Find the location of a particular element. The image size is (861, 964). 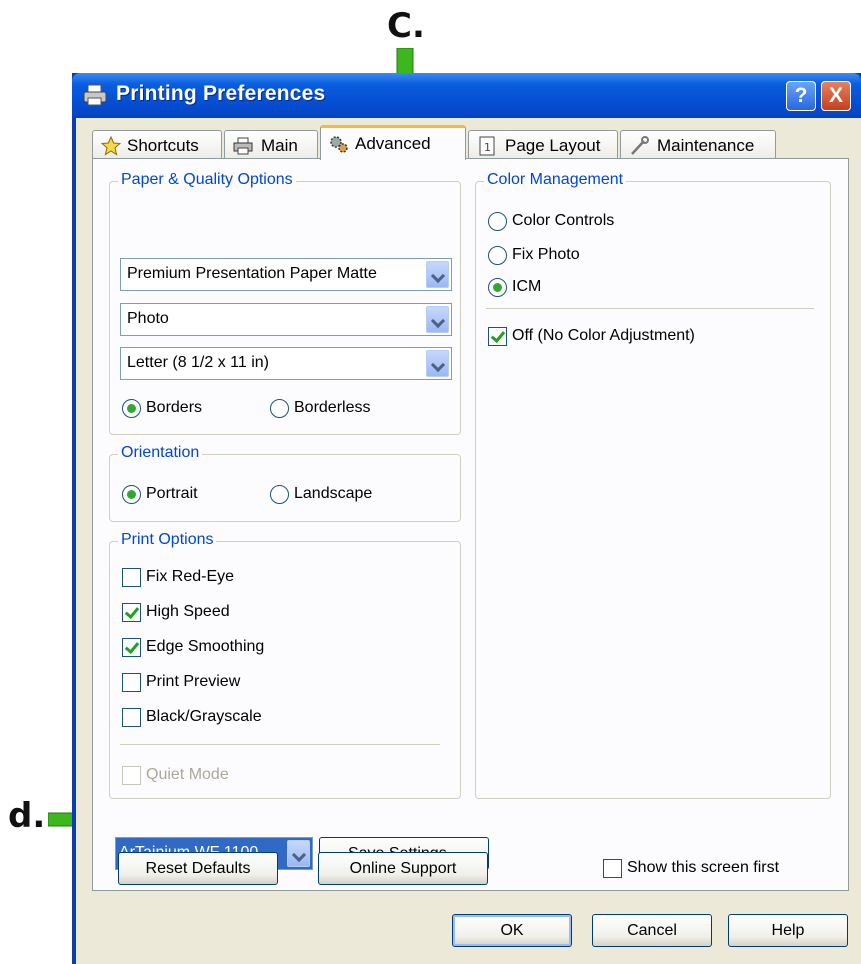

tab-shortcuts: Shortcuts is located at coordinates (157, 145).